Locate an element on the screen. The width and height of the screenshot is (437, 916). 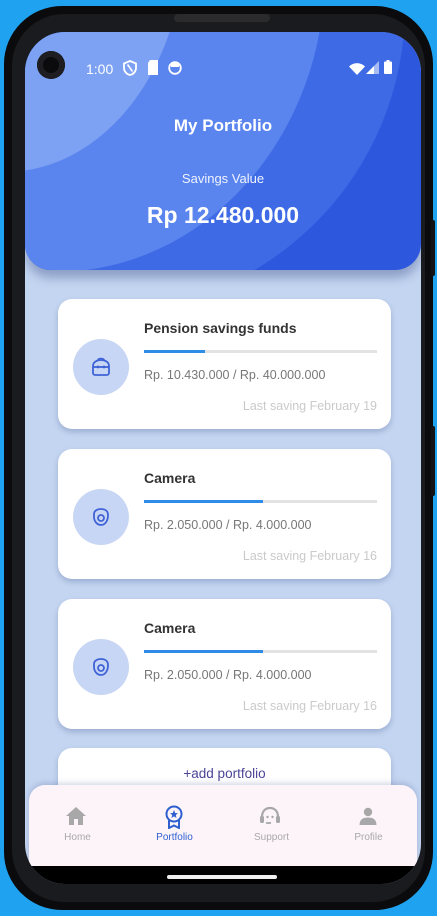
savings-value-label: Savings Value is located at coordinates (223, 178).